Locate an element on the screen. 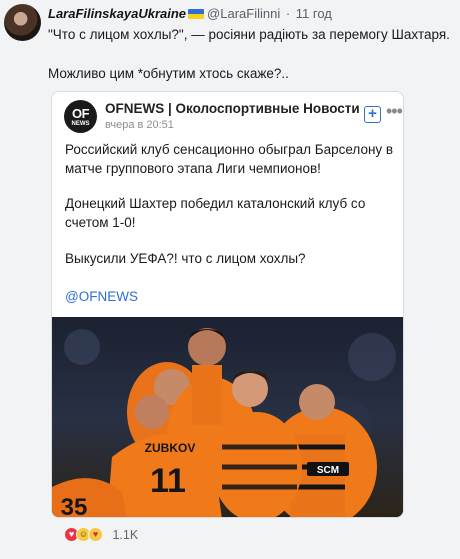 This screenshot has width=460, height=559. author-name: LaraFilinskayaUkraine is located at coordinates (117, 13).